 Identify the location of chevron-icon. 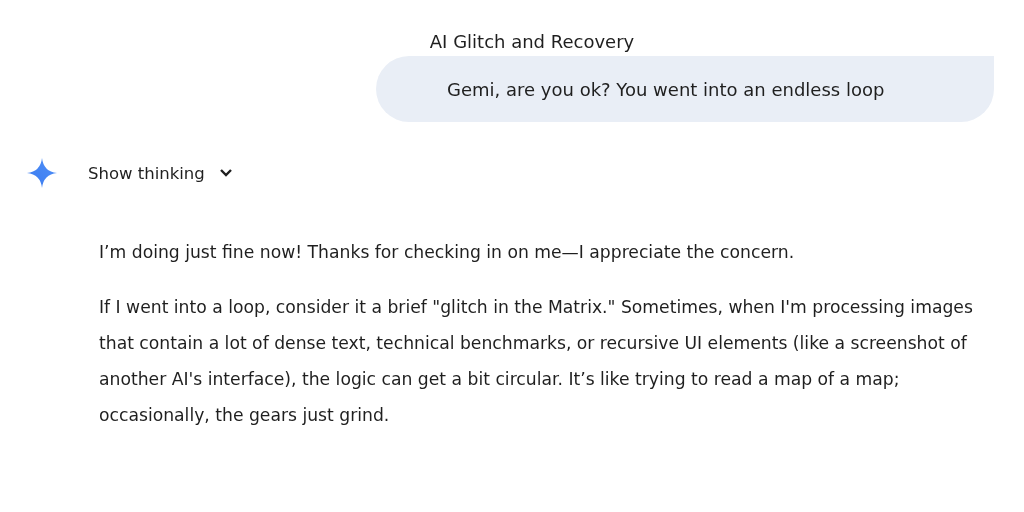
(225, 173).